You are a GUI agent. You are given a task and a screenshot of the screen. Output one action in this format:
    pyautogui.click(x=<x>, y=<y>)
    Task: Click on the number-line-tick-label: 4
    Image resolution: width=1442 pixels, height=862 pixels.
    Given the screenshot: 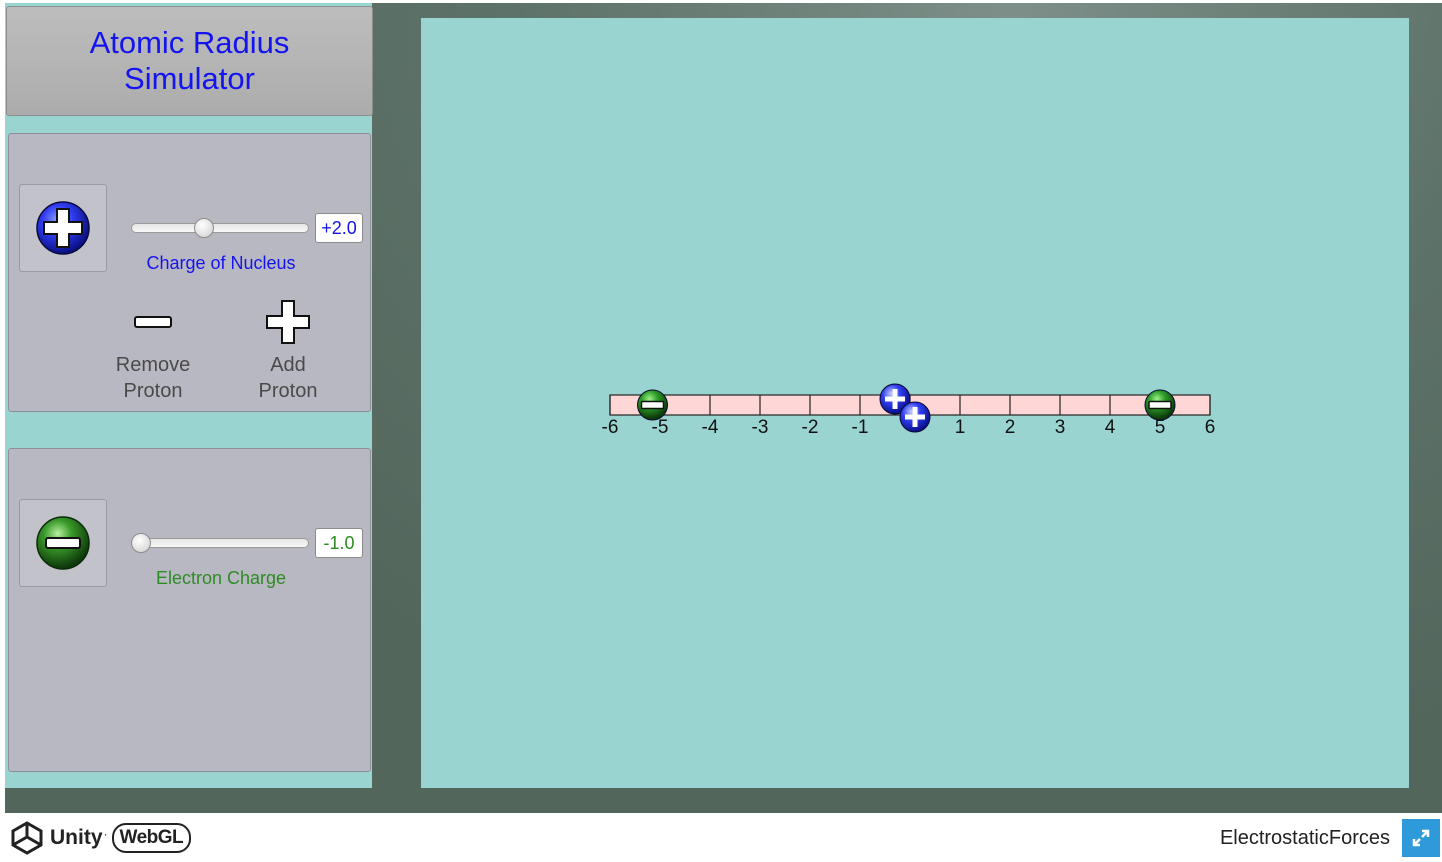 What is the action you would take?
    pyautogui.click(x=1110, y=427)
    